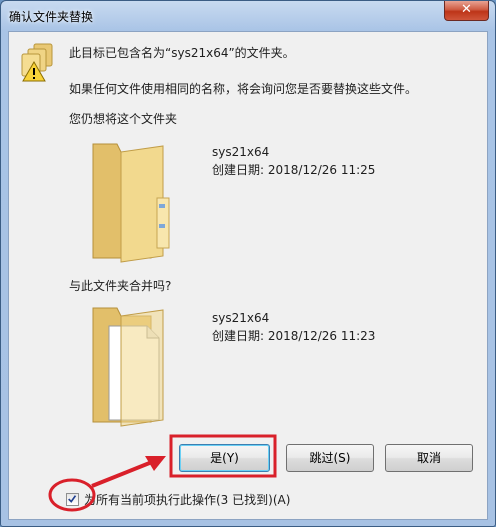 This screenshot has height=527, width=496. I want to click on window-title: 确认文件夹替换, so click(51, 17).